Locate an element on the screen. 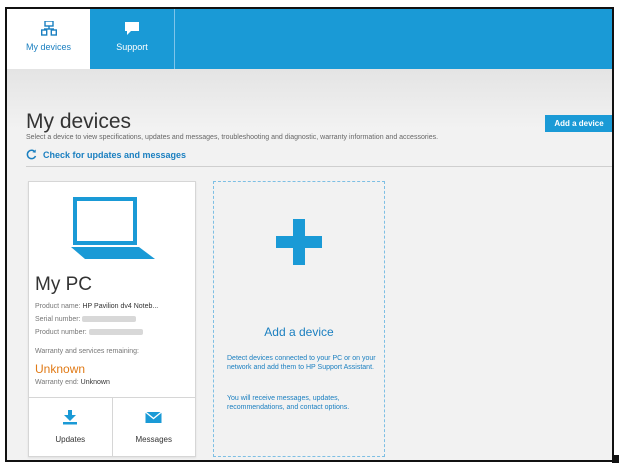 The width and height of the screenshot is (622, 469). frame-corner is located at coordinates (615, 459).